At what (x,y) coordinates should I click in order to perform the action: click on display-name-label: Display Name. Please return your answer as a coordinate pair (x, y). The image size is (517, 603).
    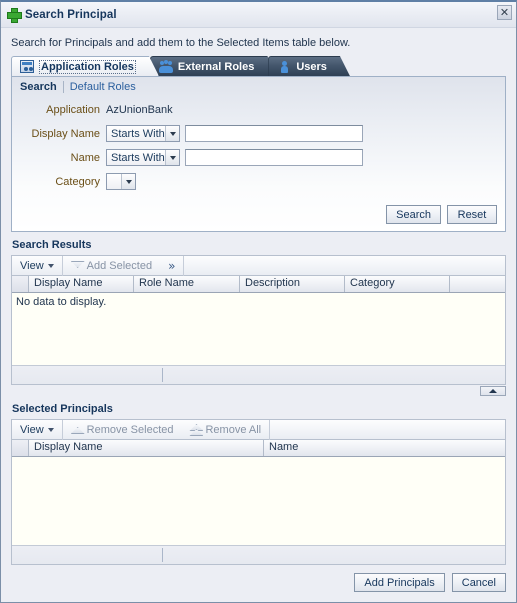
    Looking at the image, I should click on (65, 133).